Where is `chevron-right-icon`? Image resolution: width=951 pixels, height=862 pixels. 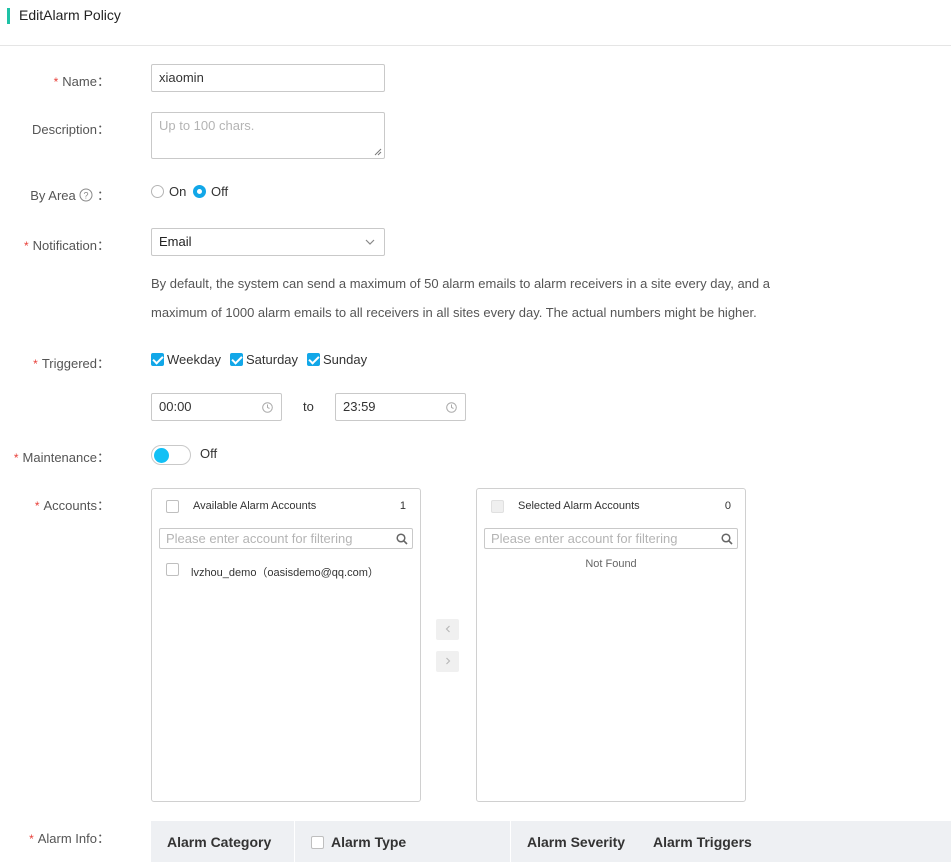
chevron-right-icon is located at coordinates (447, 661).